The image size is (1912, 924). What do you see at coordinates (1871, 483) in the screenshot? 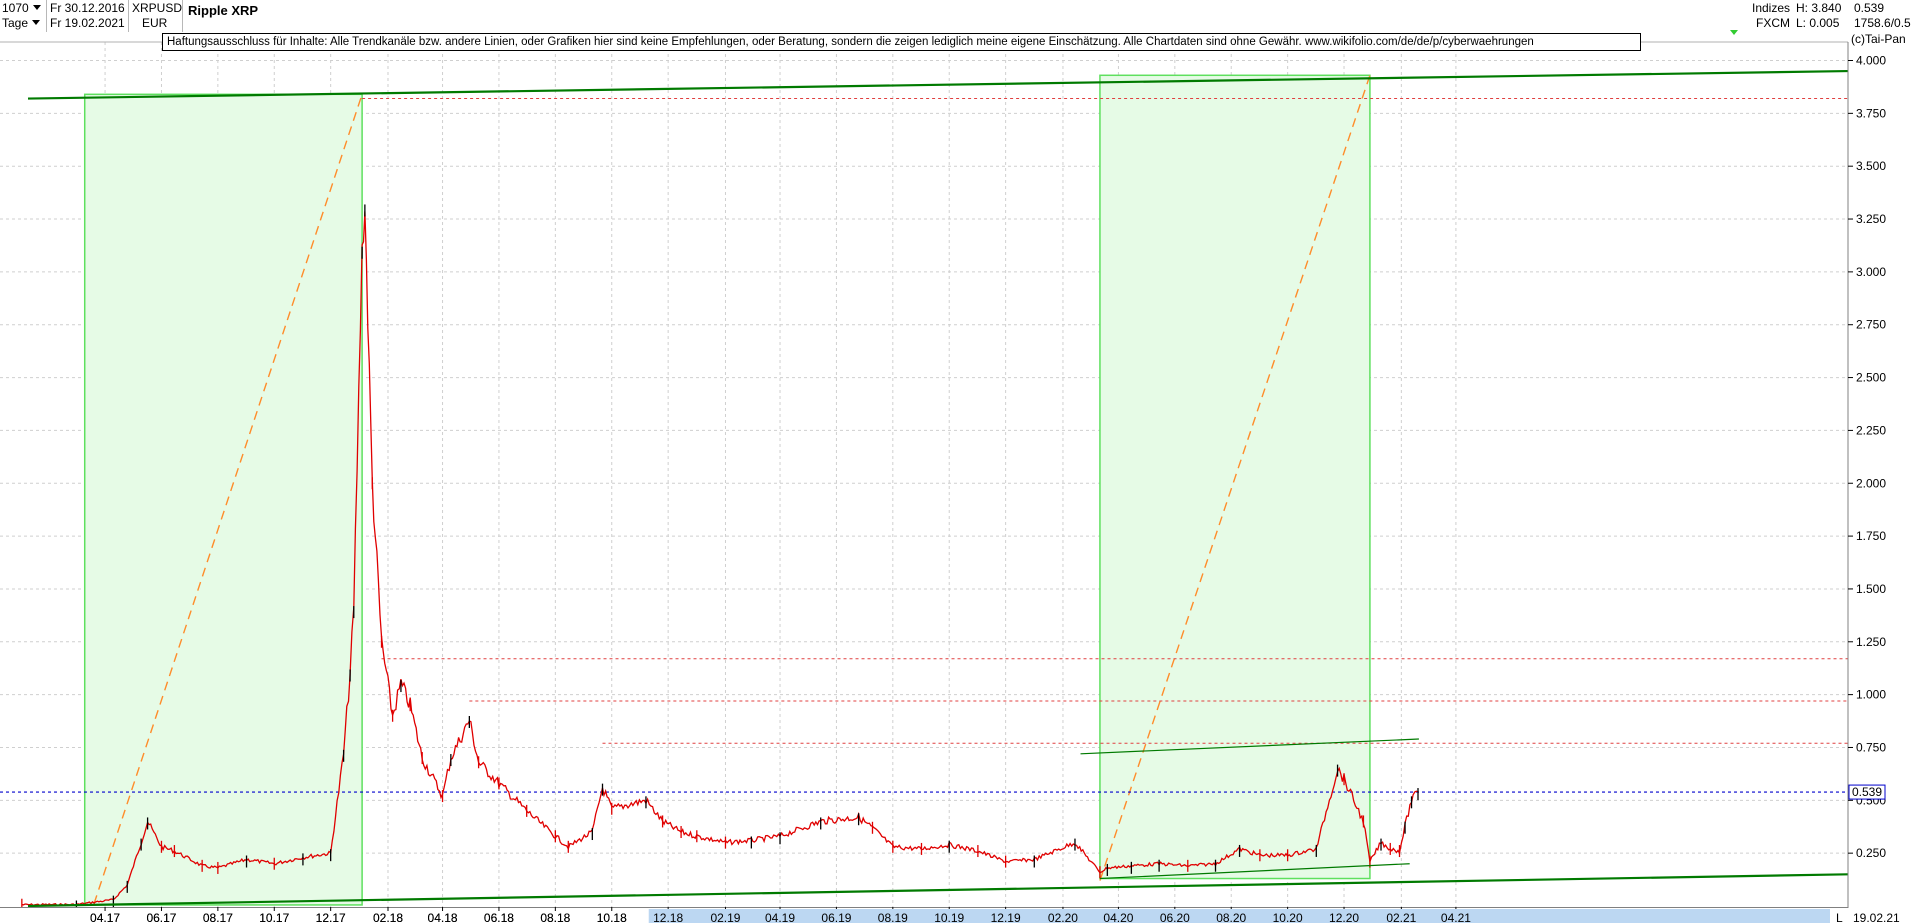
I see `y-tick-label: 2.000` at bounding box center [1871, 483].